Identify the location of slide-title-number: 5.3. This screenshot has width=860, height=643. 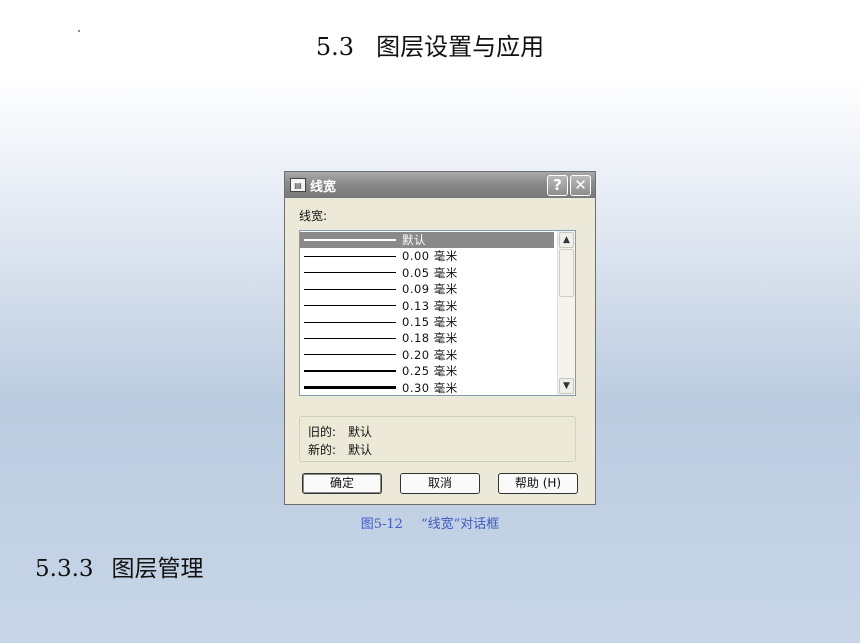
(335, 47).